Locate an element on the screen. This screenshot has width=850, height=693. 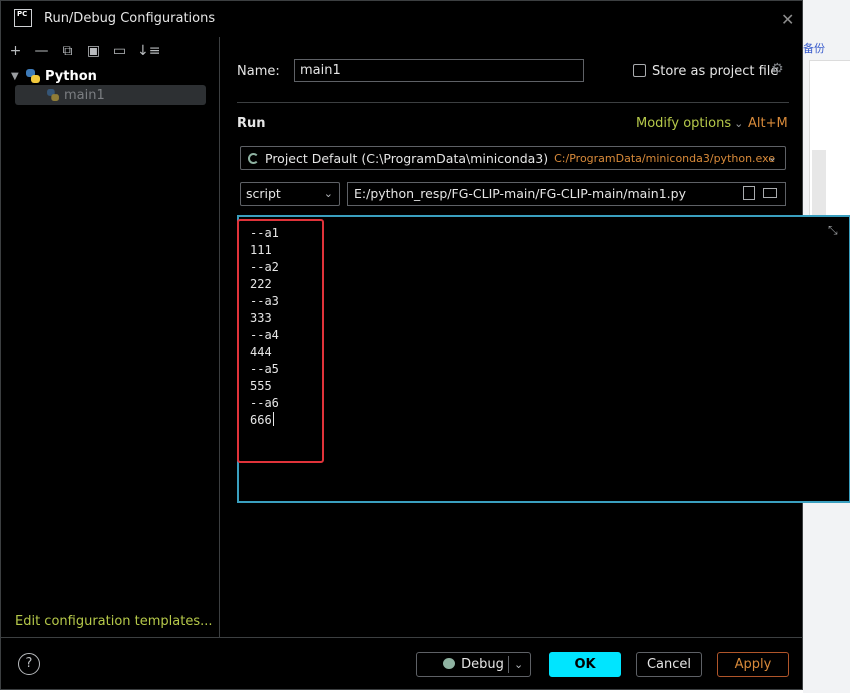
highlight-annotation is located at coordinates (280, 341).